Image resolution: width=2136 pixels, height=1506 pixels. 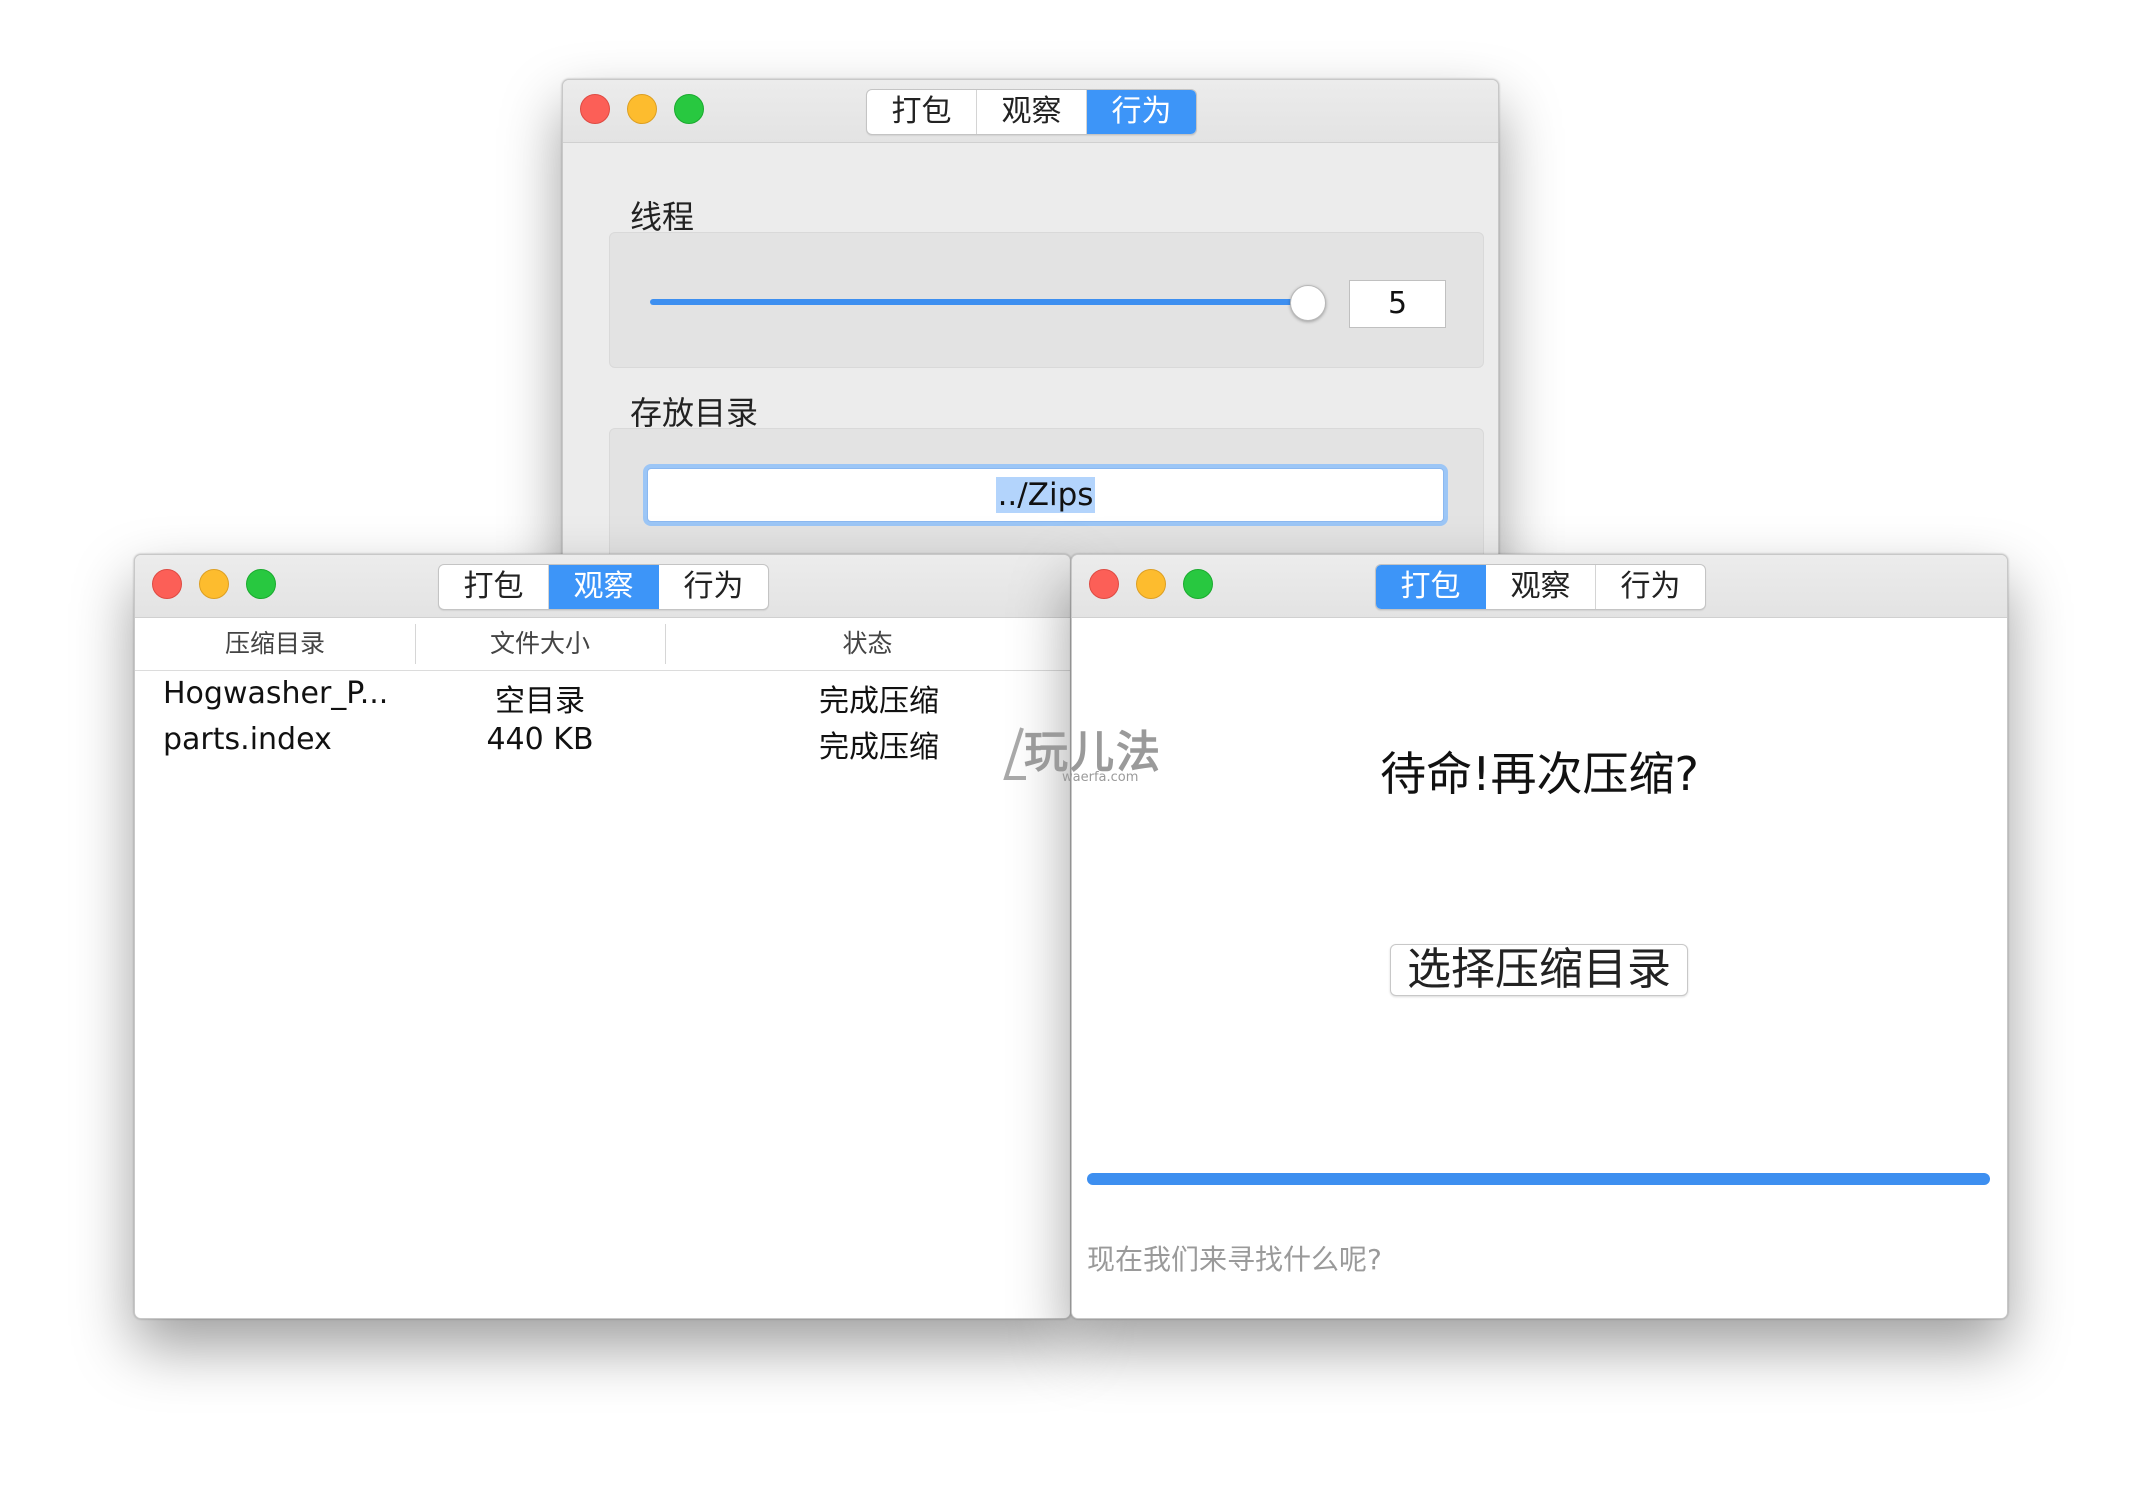 I want to click on table-header: 压缩目录 文件大小 状态, so click(x=602, y=644).